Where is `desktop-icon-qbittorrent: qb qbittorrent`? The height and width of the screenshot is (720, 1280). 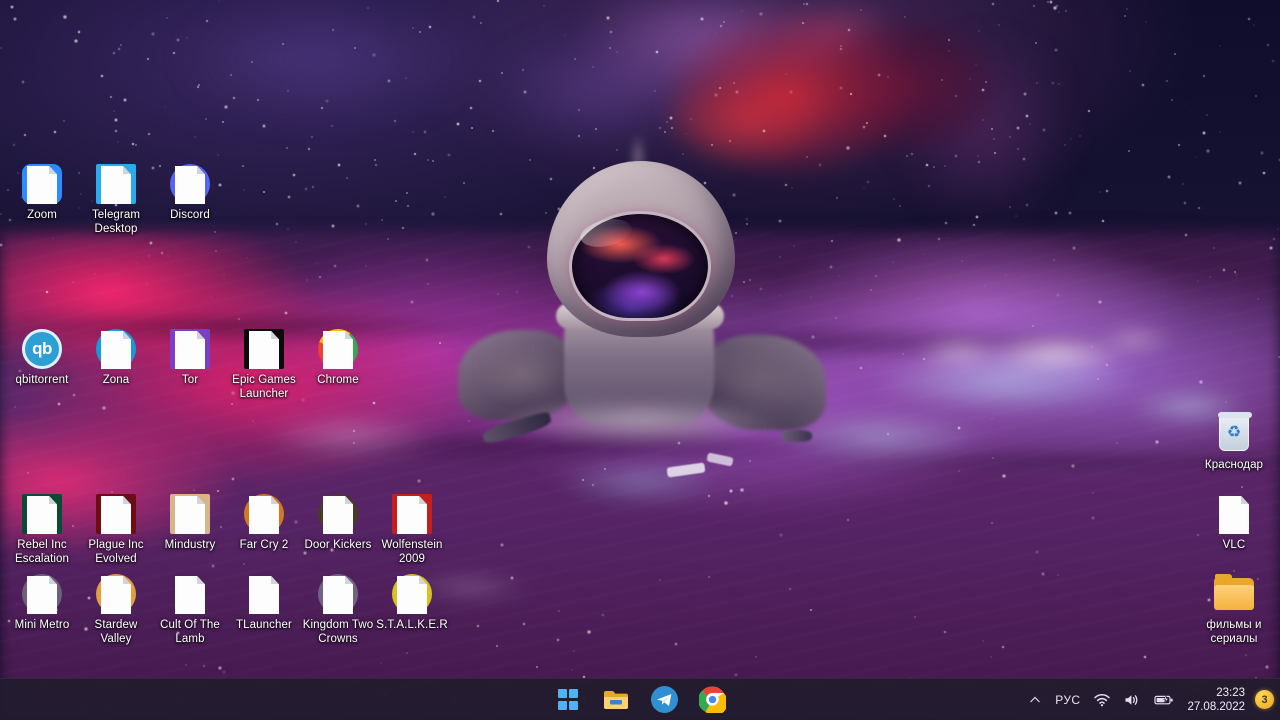 desktop-icon-qbittorrent: qb qbittorrent is located at coordinates (42, 357).